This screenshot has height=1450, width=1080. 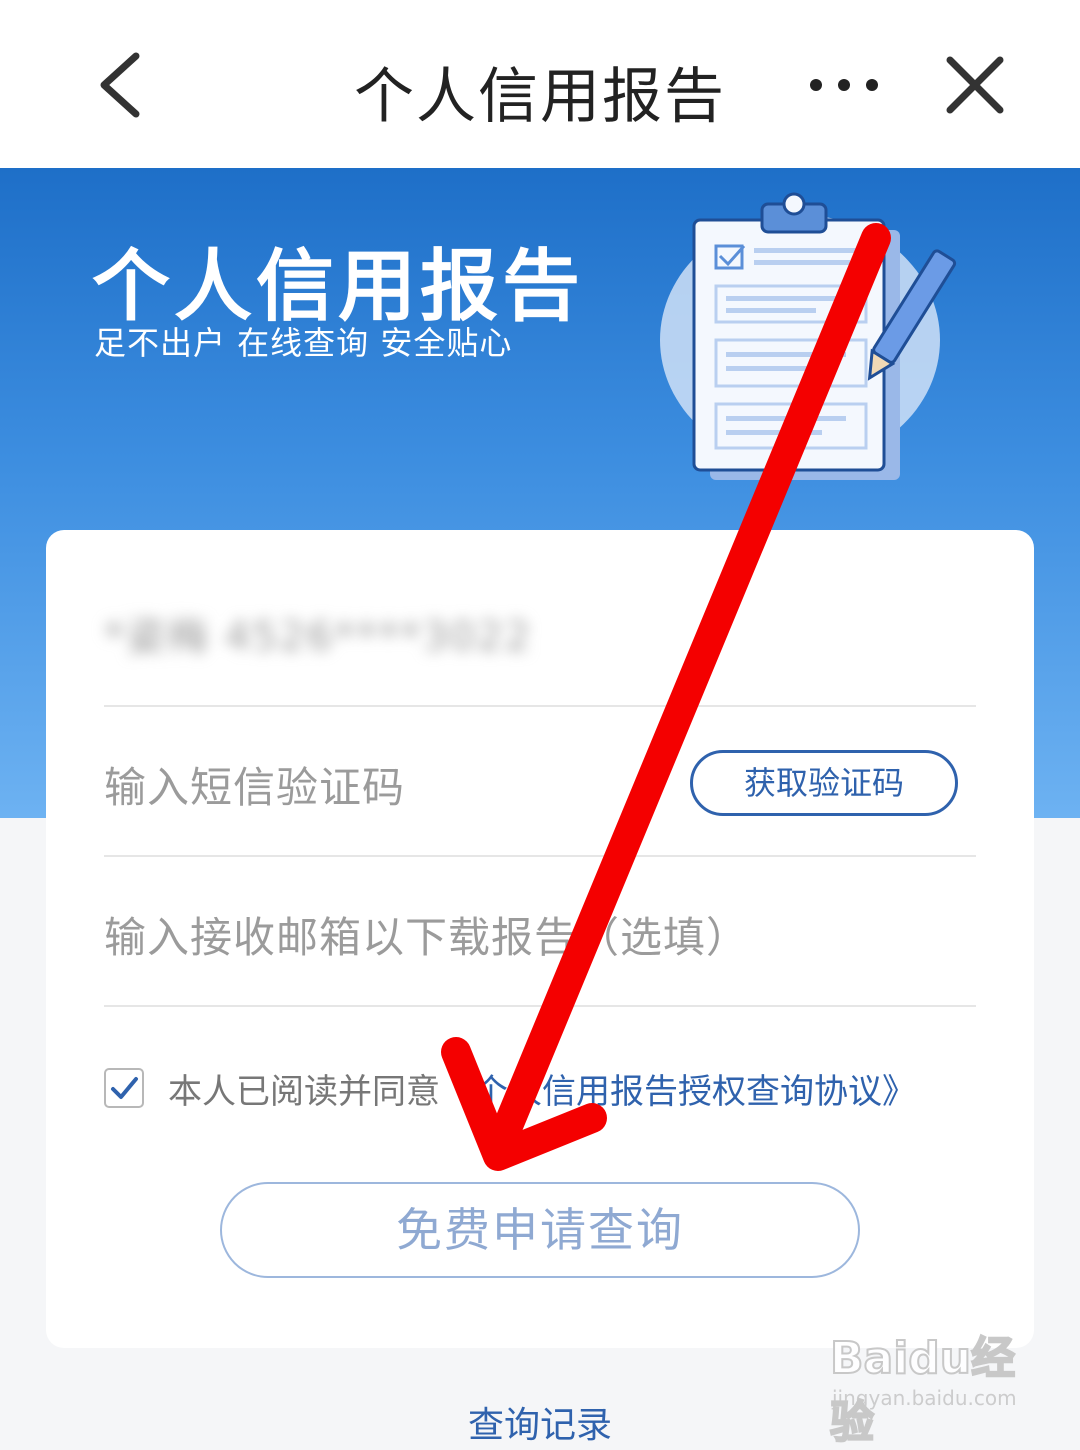 I want to click on baidu-watermark: Baidu经验 jingyan.baidu.com, so click(x=929, y=1385).